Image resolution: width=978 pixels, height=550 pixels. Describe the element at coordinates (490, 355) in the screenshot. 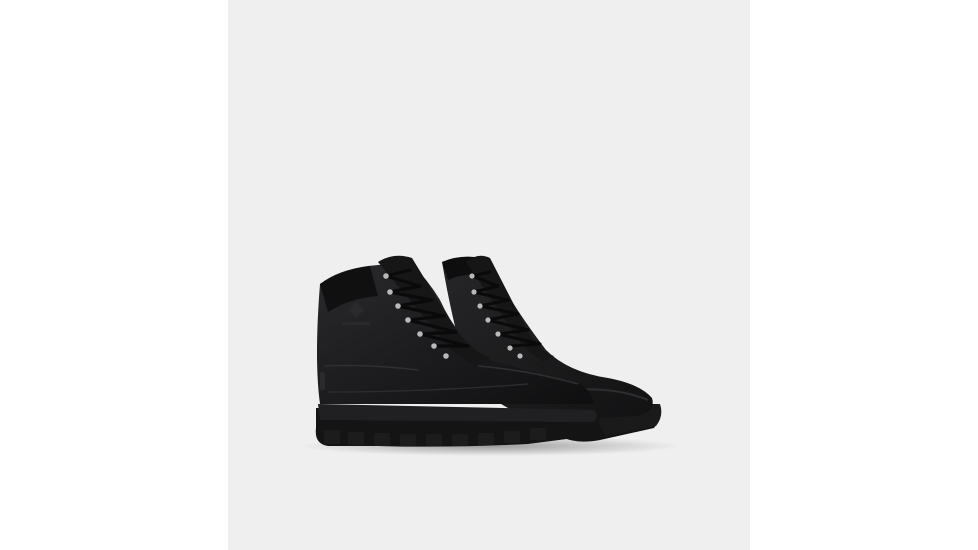

I see `boots-product-image` at that location.